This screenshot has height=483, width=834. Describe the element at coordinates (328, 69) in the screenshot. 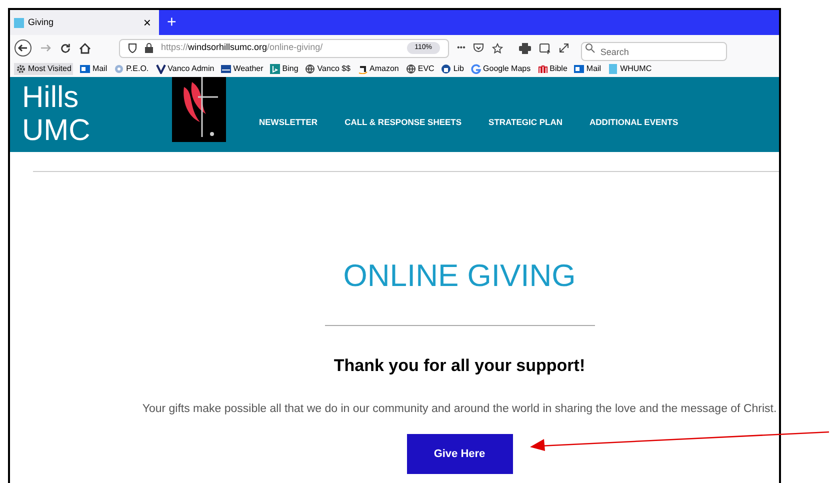

I see `bookmark: Vanco $$` at that location.